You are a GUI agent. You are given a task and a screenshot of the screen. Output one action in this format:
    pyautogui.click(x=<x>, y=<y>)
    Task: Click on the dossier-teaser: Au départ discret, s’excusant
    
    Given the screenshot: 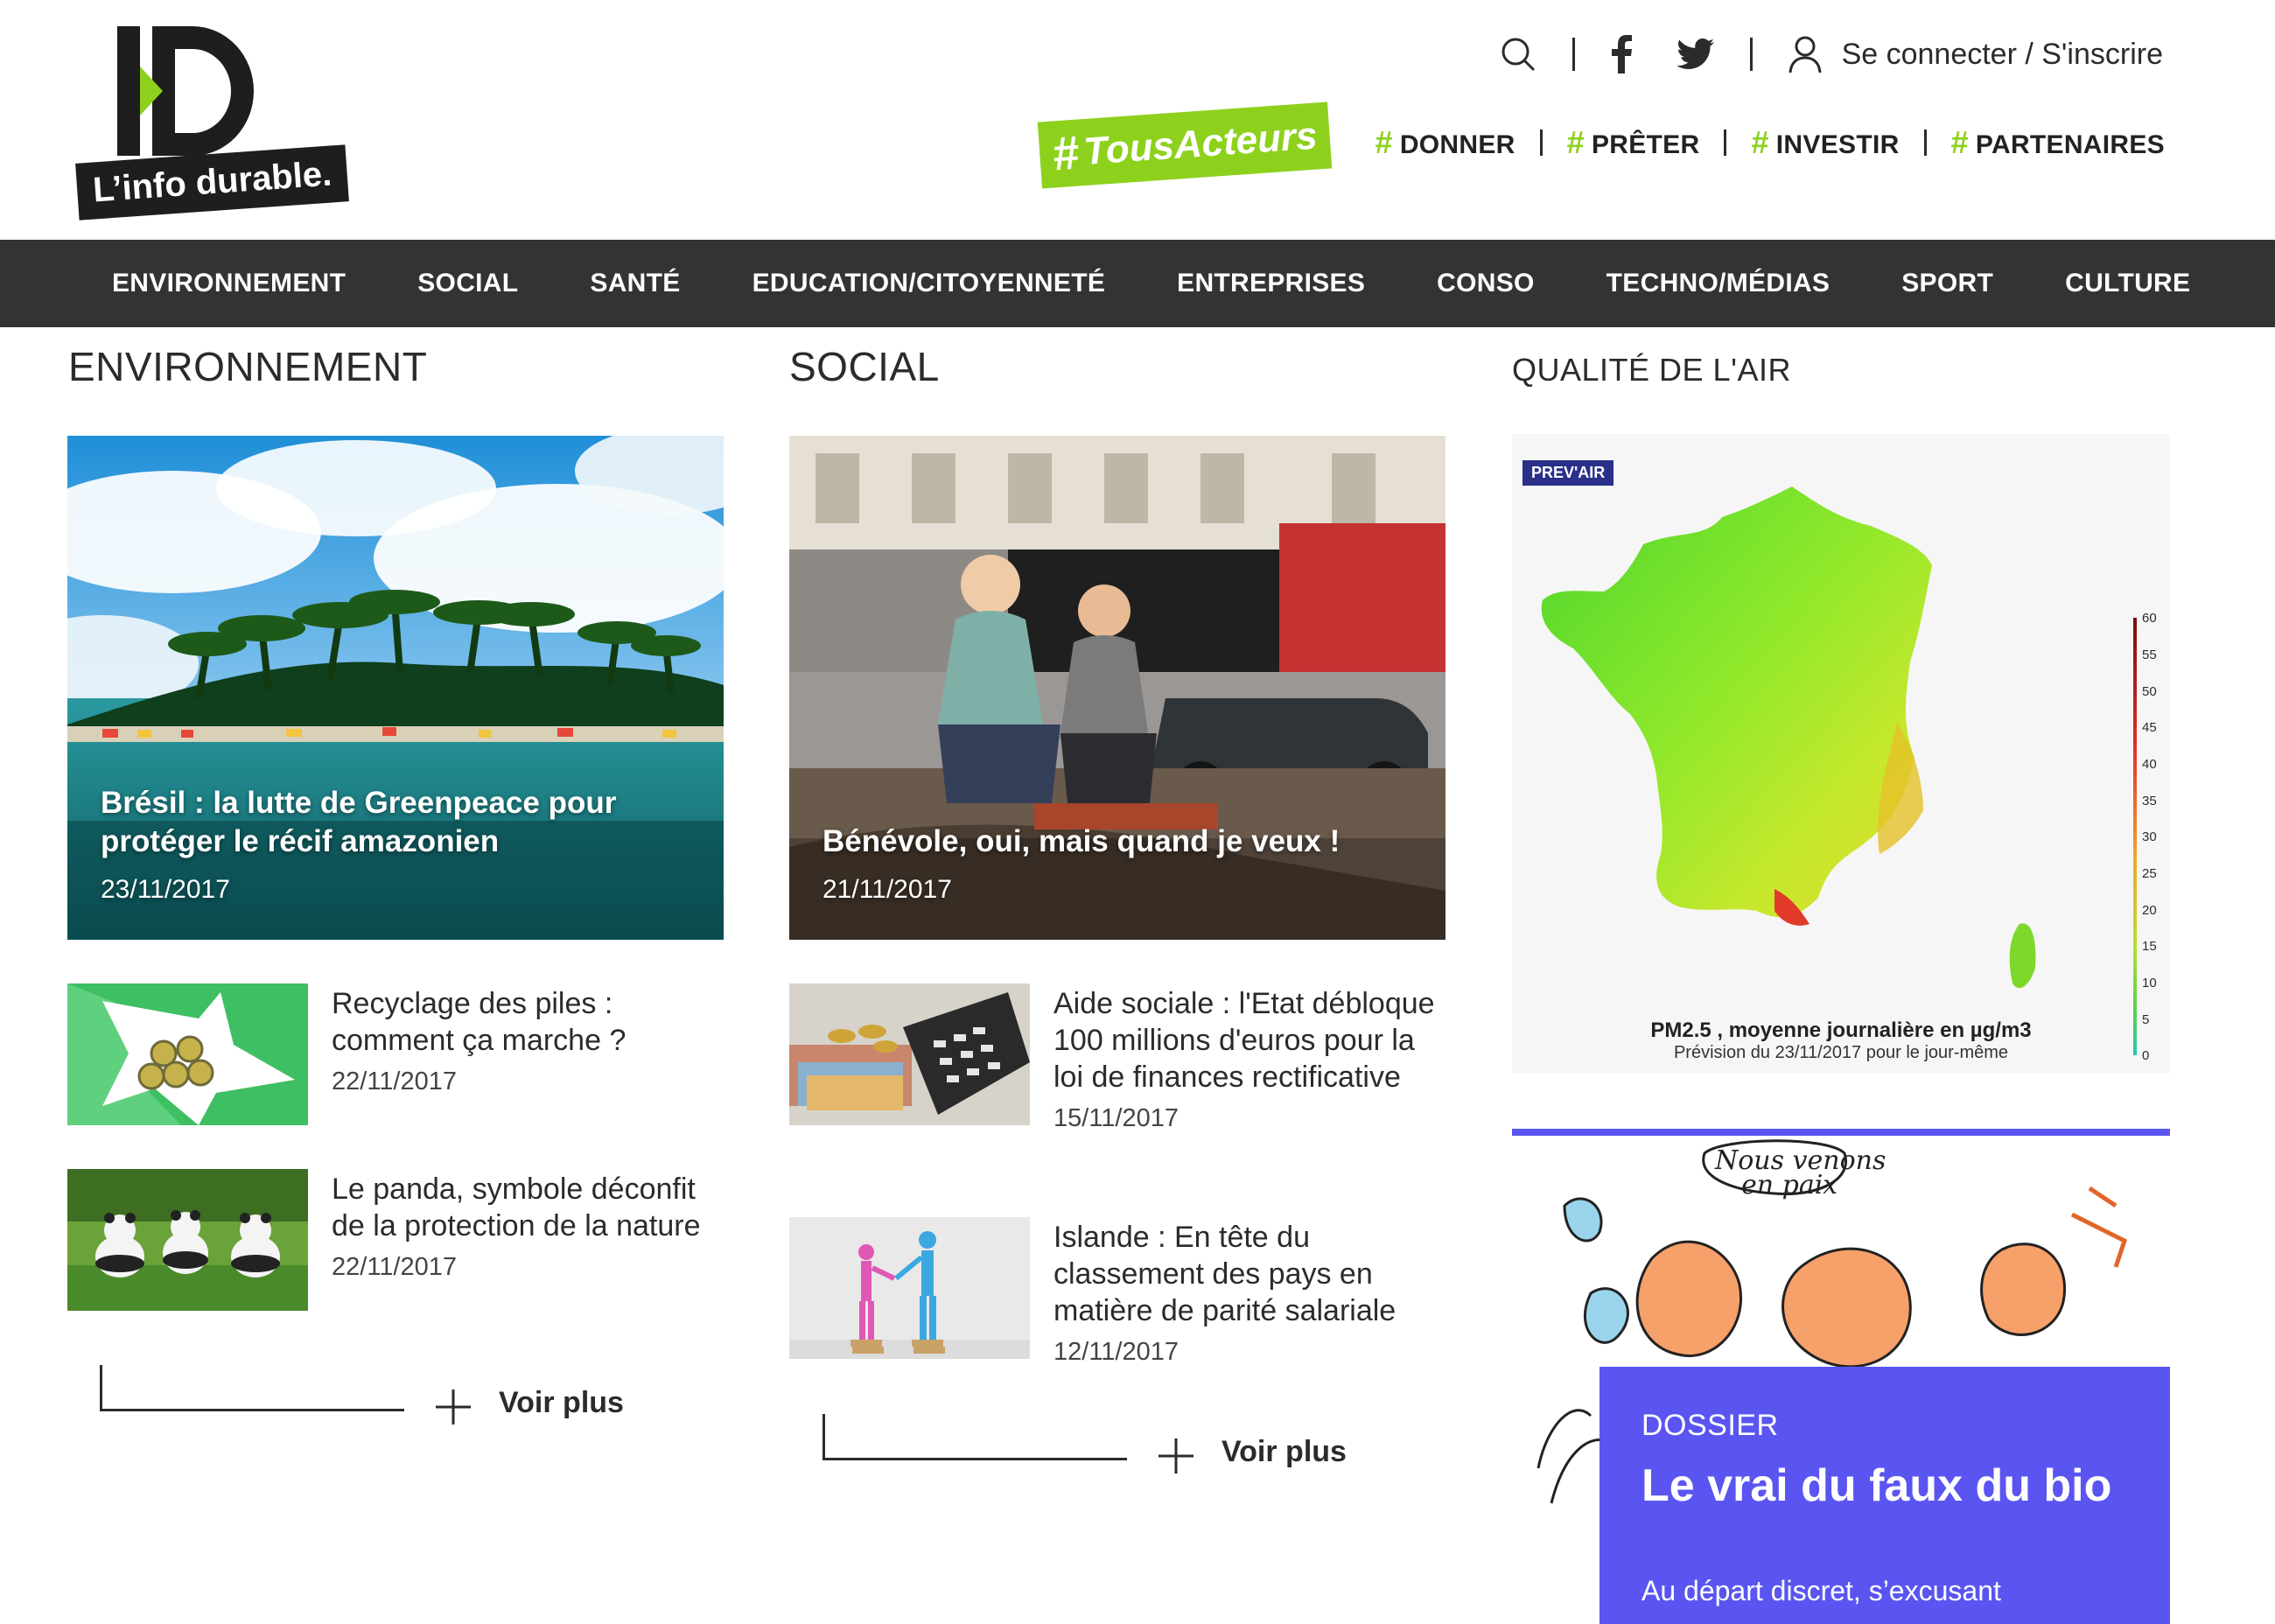 What is the action you would take?
    pyautogui.click(x=1821, y=1590)
    